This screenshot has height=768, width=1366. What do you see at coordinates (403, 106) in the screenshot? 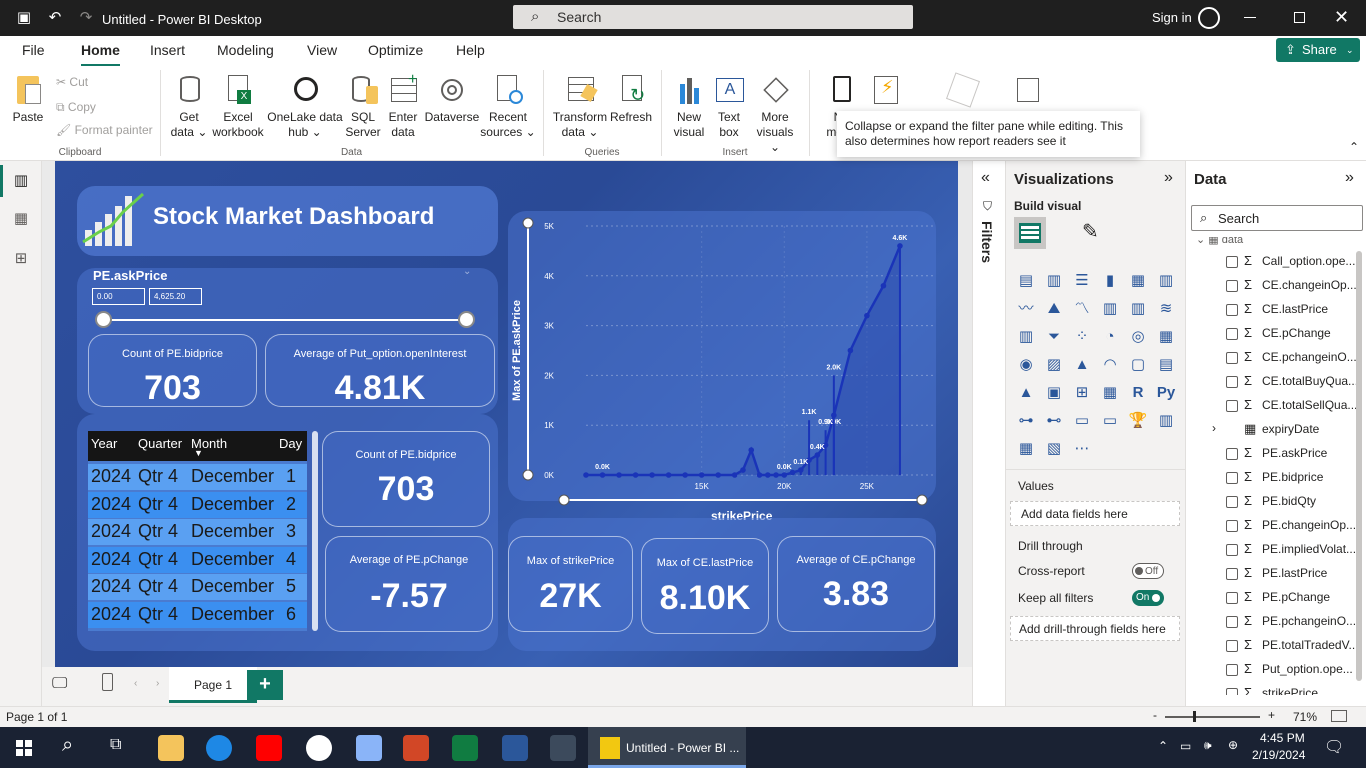
I see `enter-data-button: + Enter data` at bounding box center [403, 106].